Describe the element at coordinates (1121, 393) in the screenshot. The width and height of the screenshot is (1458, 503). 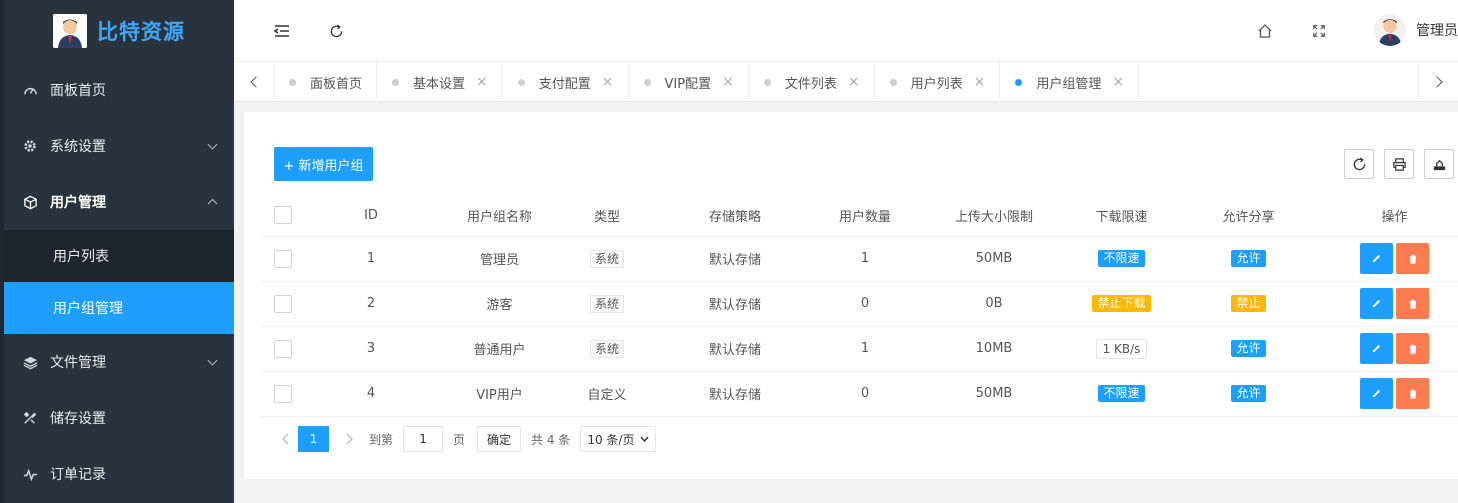
I see `speed-badge: 不限速` at that location.